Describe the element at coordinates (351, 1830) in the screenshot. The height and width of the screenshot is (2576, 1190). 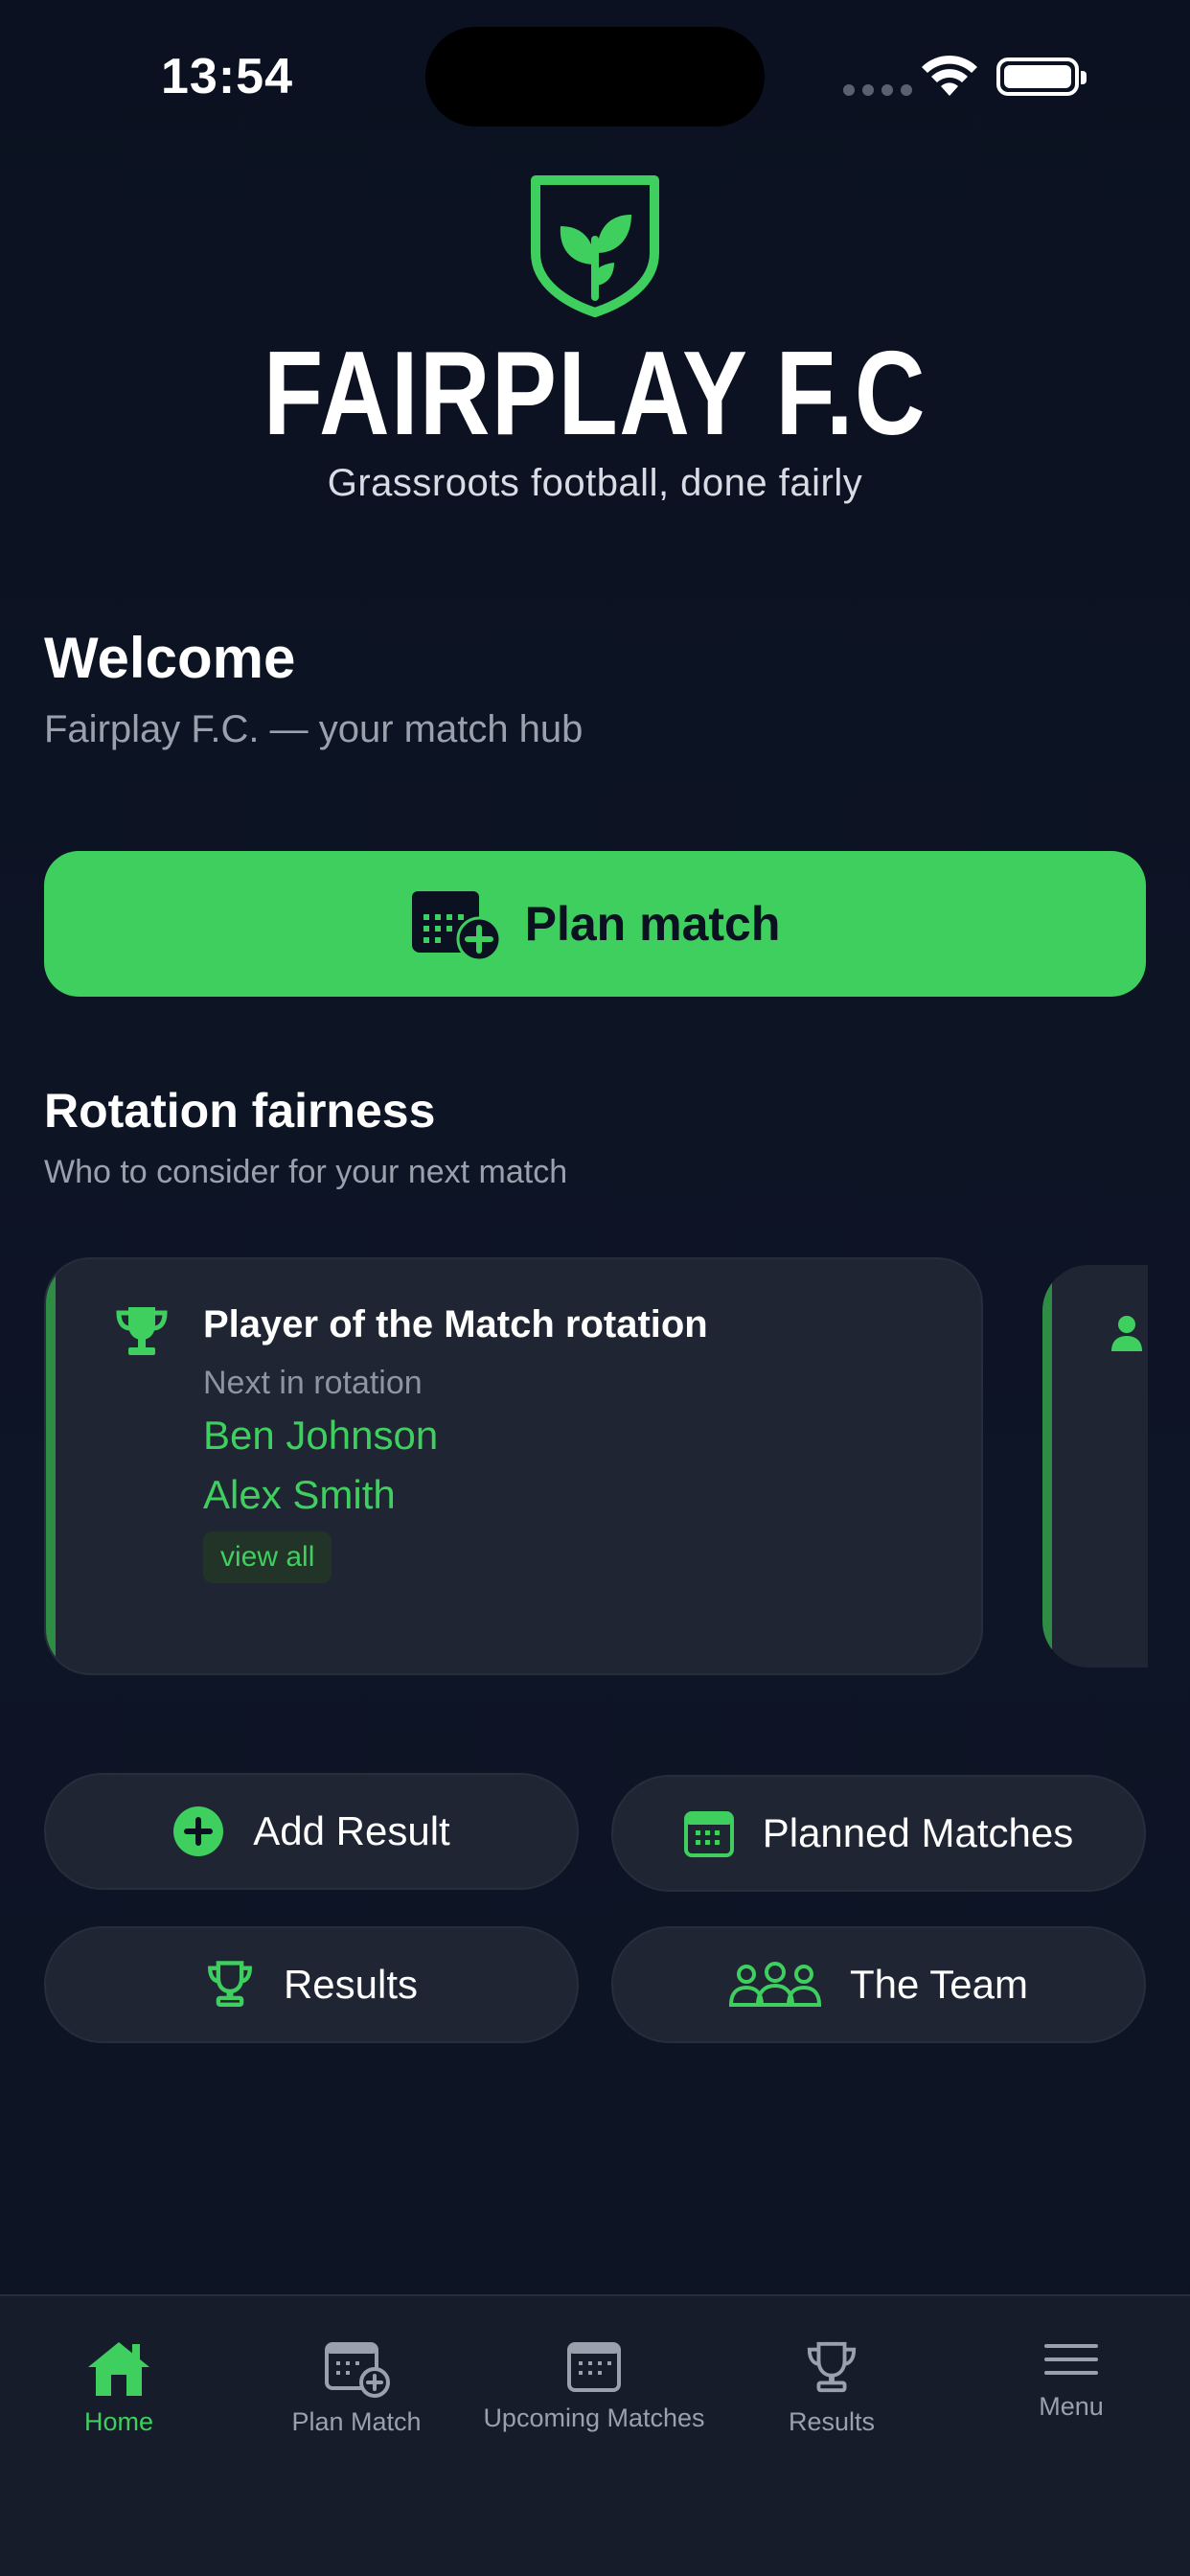
I see `add-result-label: Add Result` at that location.